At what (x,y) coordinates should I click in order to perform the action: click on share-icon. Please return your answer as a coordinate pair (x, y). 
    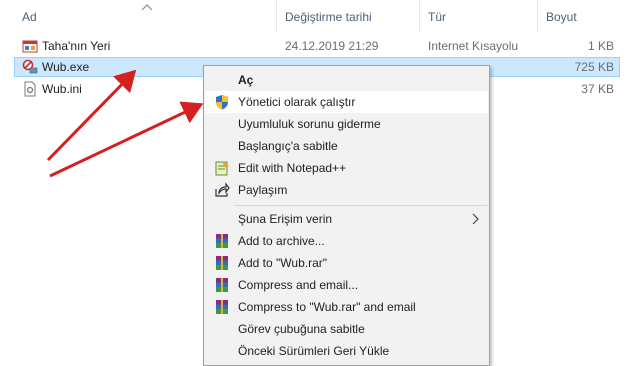
    Looking at the image, I should click on (222, 189).